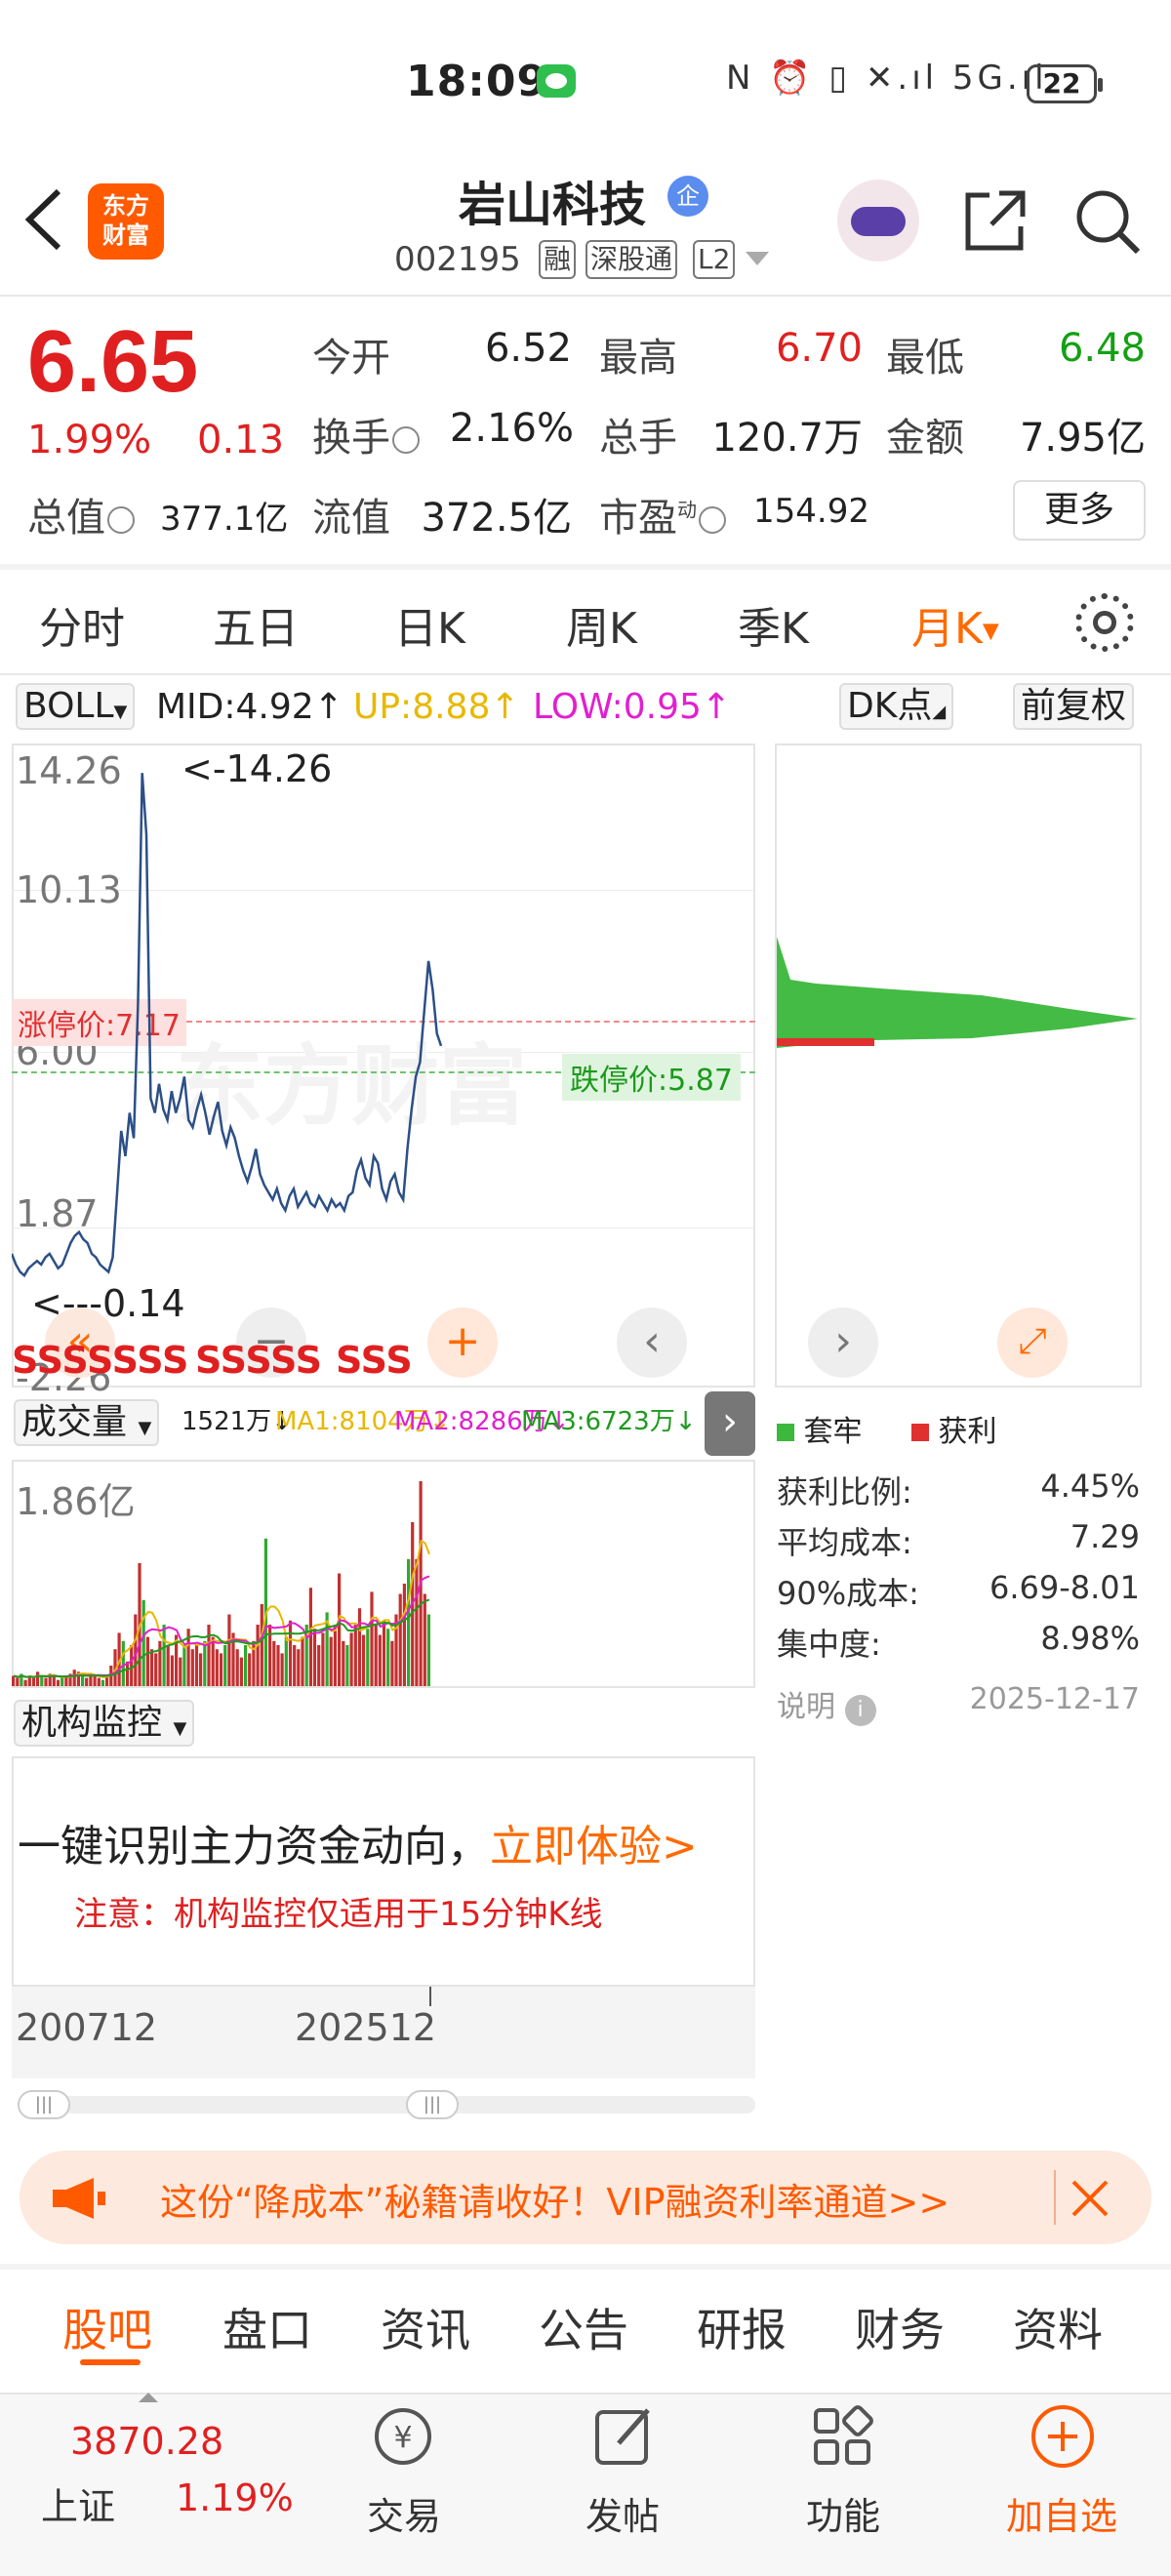 This screenshot has height=2576, width=1171. What do you see at coordinates (148, 2397) in the screenshot?
I see `up-caret-icon` at bounding box center [148, 2397].